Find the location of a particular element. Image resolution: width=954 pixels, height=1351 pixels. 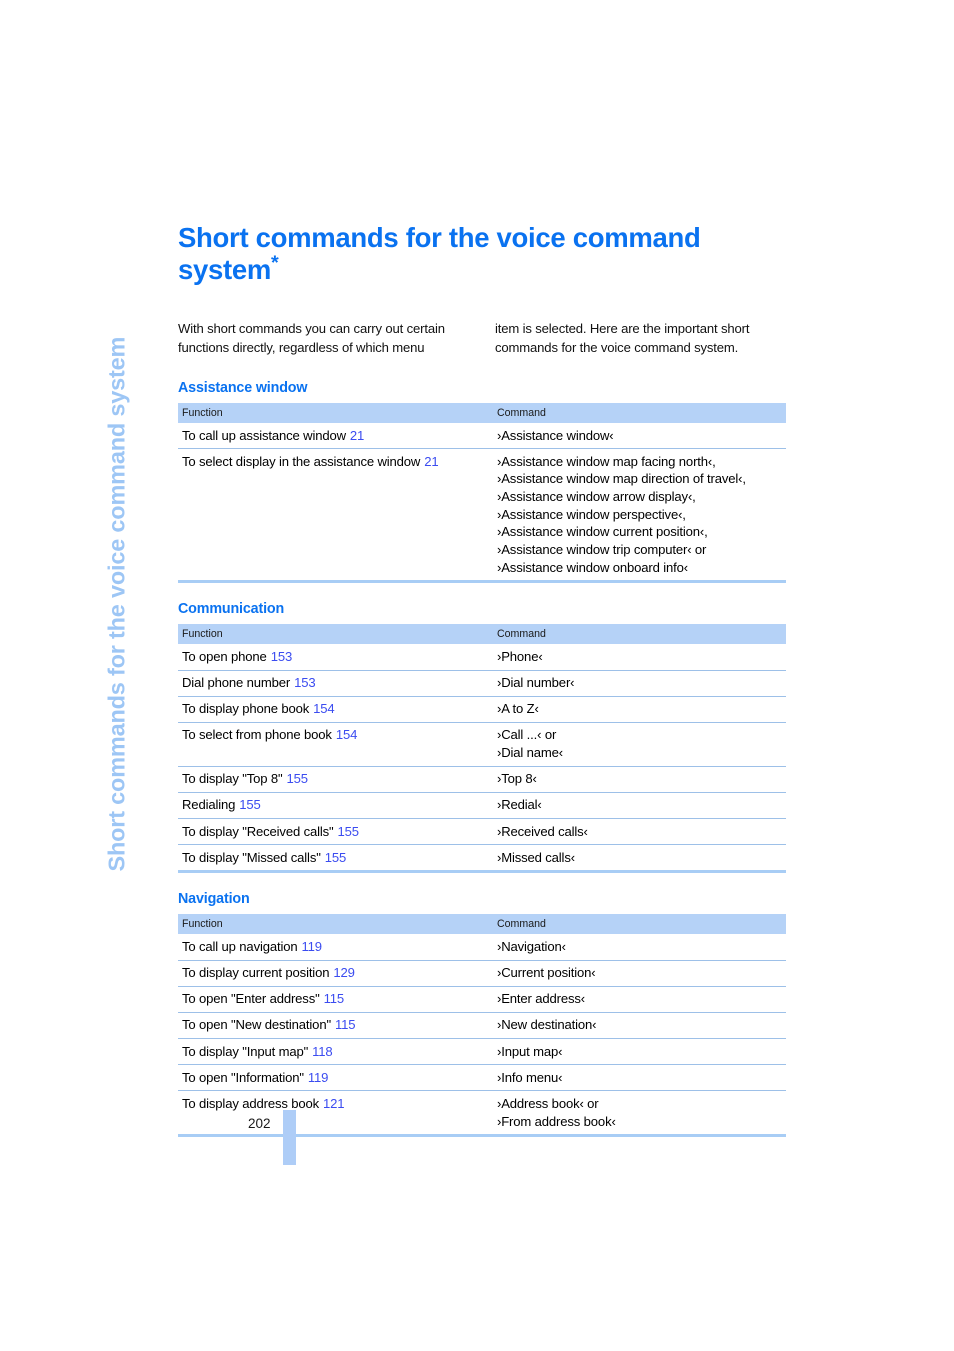

table-row: Redialing 155 ›Redial‹ is located at coordinates (482, 805).